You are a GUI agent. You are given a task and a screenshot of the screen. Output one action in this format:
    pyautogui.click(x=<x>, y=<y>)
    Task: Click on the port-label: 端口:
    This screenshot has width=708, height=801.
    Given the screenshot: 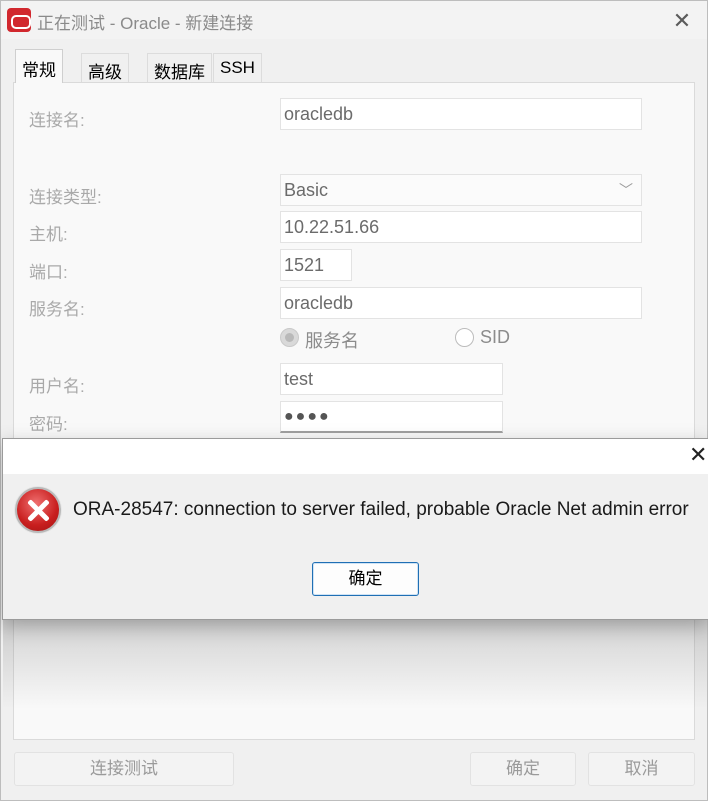 What is the action you would take?
    pyautogui.click(x=48, y=272)
    